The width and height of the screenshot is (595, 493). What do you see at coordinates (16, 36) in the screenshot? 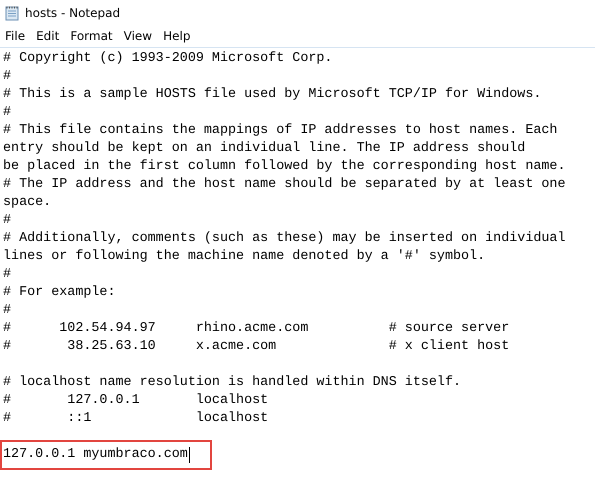
I see `menu-item: File` at bounding box center [16, 36].